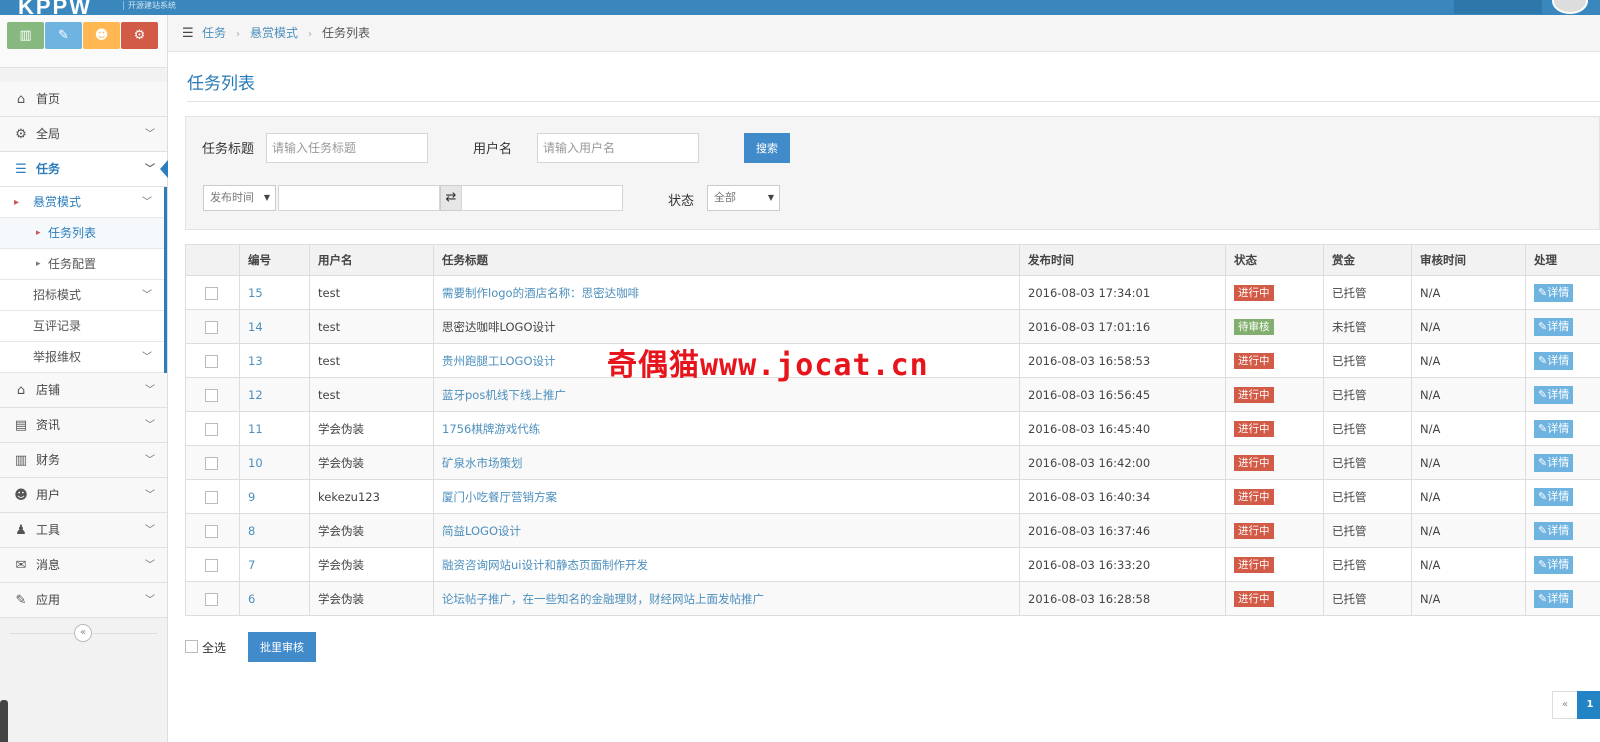  Describe the element at coordinates (545, 565) in the screenshot. I see `row-title-link: 融资咨询网站ui设计和静态页面制作开发` at that location.